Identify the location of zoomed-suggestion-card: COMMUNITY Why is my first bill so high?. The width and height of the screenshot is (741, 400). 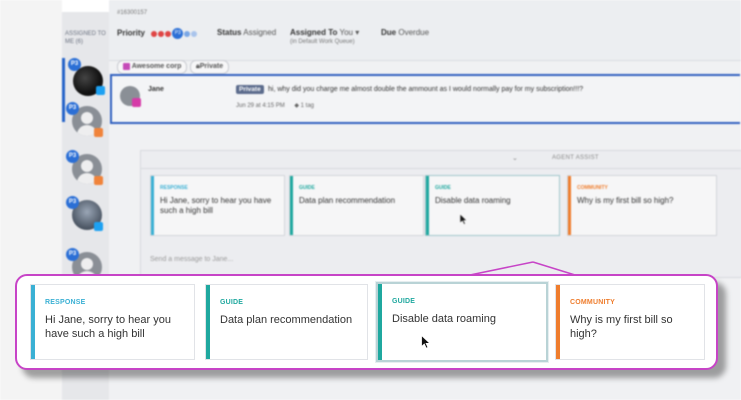
(630, 322).